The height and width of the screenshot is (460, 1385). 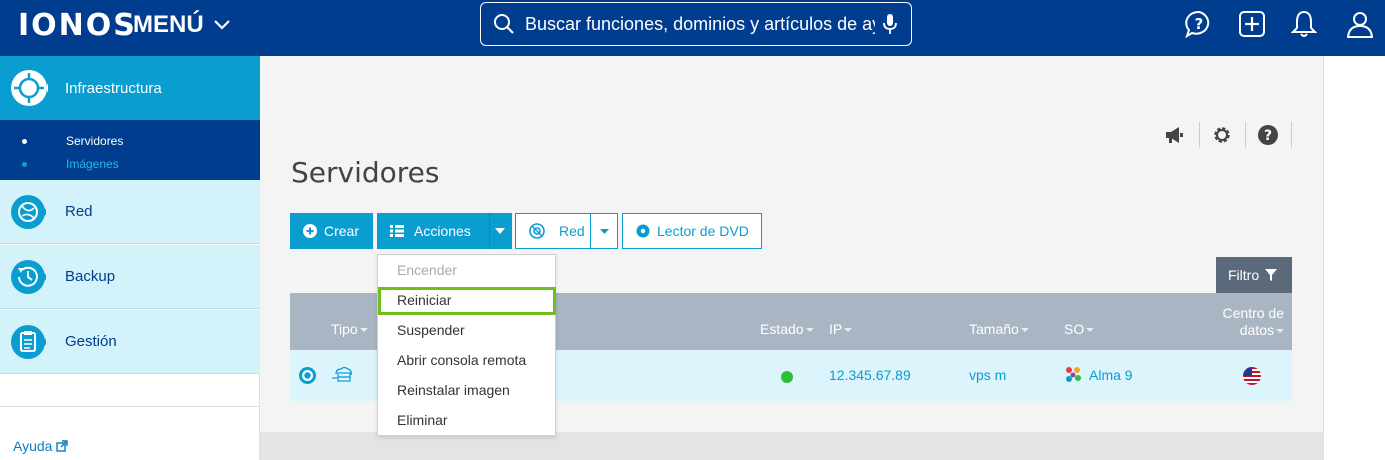 What do you see at coordinates (572, 231) in the screenshot?
I see `network-label: Red` at bounding box center [572, 231].